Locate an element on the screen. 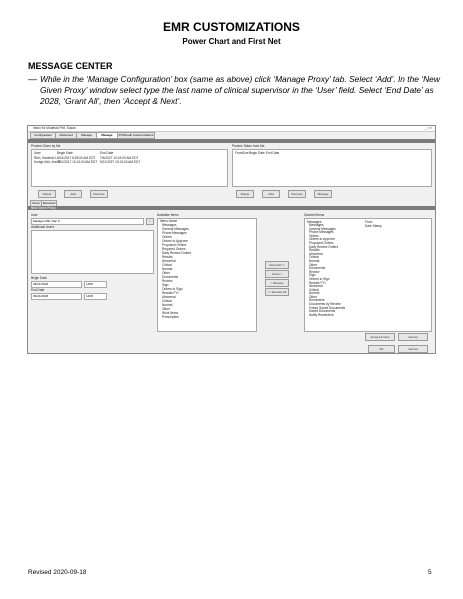 The width and height of the screenshot is (463, 599). new-proxy-label: New Given Proxy is located at coordinates (43, 208).